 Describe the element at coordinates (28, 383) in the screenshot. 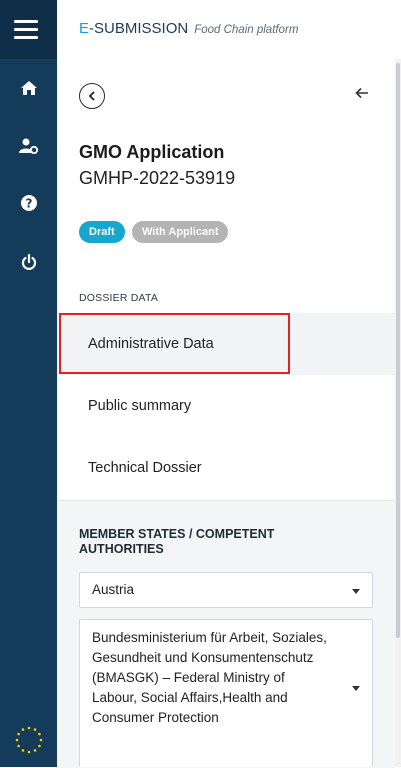

I see `side-rail: ?` at that location.